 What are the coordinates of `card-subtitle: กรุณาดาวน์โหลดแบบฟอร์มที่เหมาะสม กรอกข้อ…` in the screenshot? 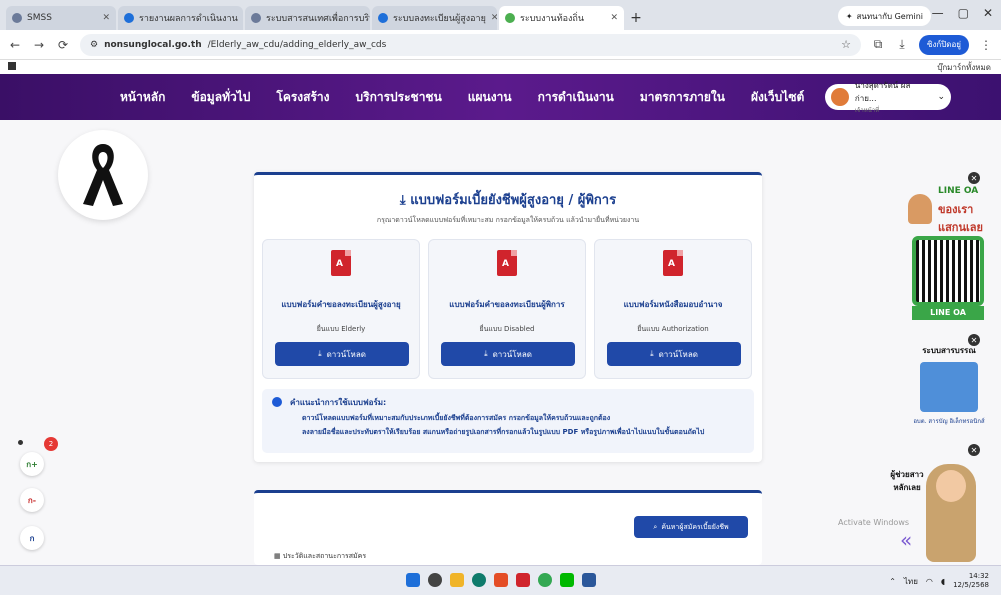 It's located at (508, 220).